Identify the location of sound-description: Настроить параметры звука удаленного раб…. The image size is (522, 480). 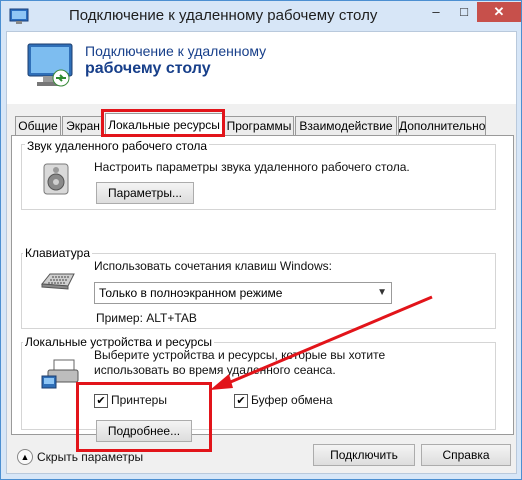
(252, 167).